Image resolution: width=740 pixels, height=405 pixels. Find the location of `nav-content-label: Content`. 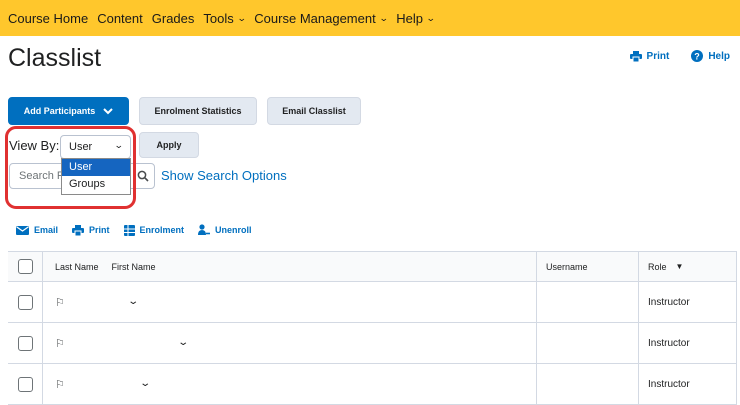

nav-content-label: Content is located at coordinates (120, 18).